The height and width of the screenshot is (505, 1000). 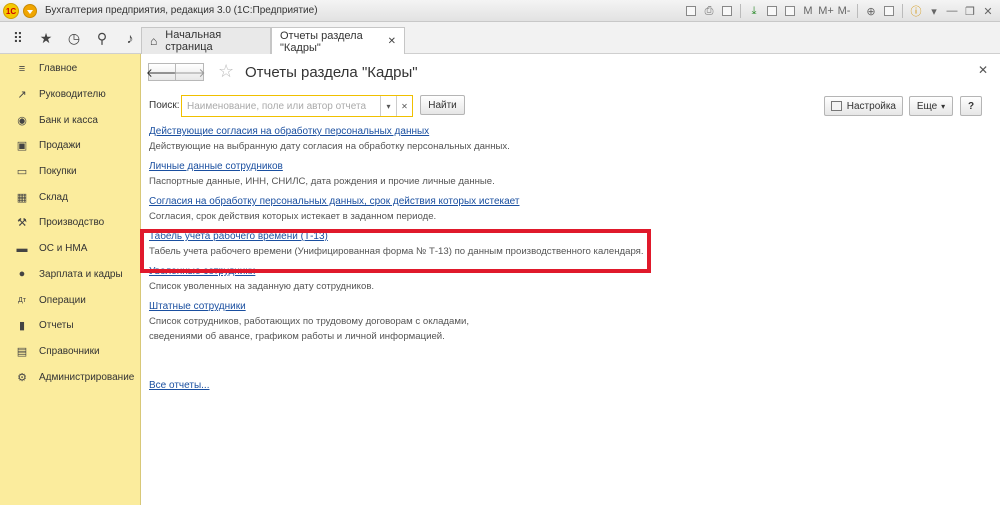 What do you see at coordinates (70, 275) in the screenshot?
I see `sidebar-item-payroll: ● Зарплата и кадры` at bounding box center [70, 275].